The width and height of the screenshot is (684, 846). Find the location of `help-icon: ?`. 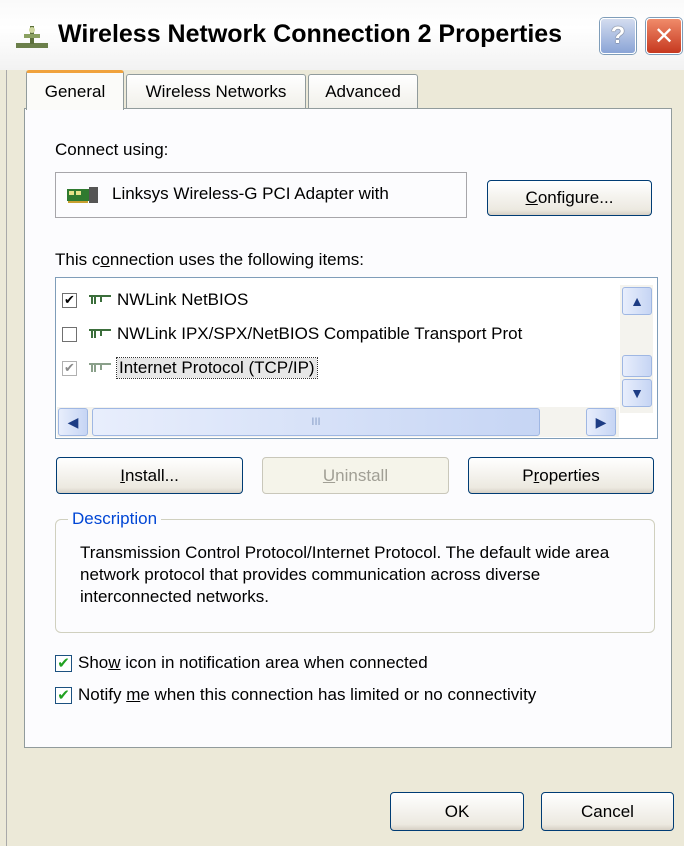

help-icon: ? is located at coordinates (618, 35).